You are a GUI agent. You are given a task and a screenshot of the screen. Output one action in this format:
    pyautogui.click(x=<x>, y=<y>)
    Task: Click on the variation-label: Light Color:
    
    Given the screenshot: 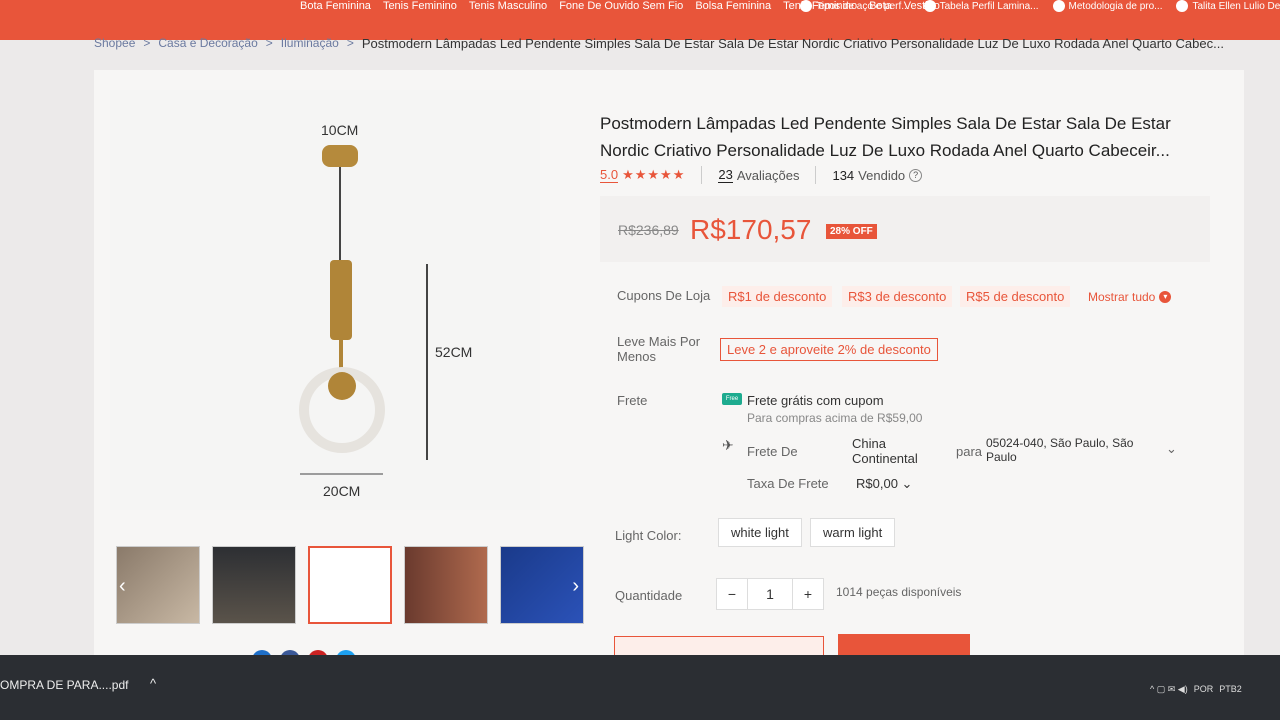 What is the action you would take?
    pyautogui.click(x=648, y=535)
    